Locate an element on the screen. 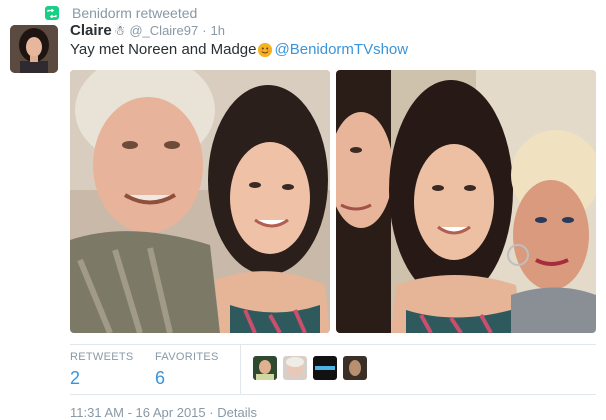 This screenshot has width=606, height=420. tweet-text: Yay met Noreen and Madge @BenidormTVshow is located at coordinates (239, 49).